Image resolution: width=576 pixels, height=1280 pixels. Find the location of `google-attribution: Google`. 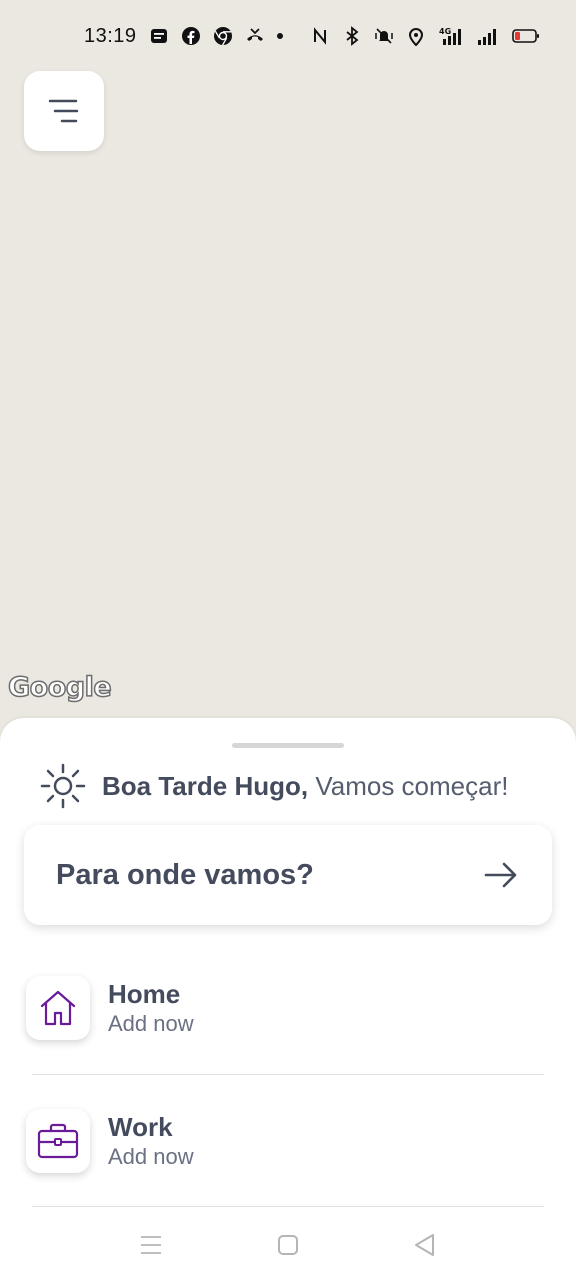

google-attribution: Google is located at coordinates (59, 687).